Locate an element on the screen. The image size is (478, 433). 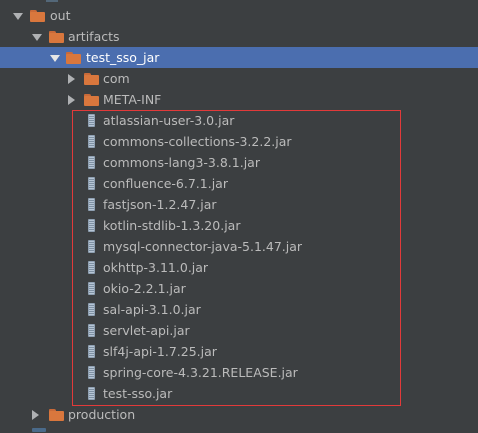
tree-item-label: kotlin-stdlib-1.3.20.jar is located at coordinates (172, 225).